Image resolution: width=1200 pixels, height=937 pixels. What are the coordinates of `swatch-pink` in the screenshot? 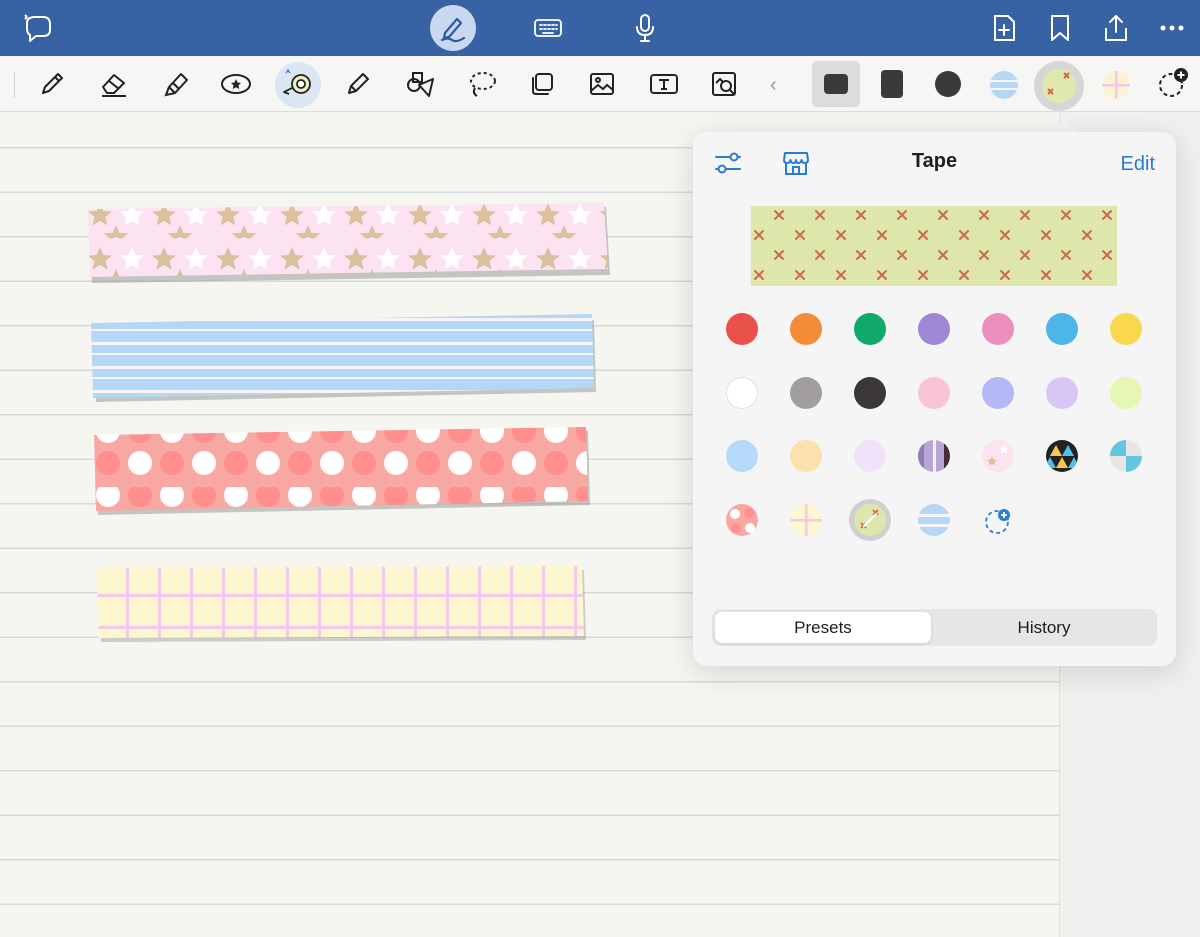 It's located at (998, 329).